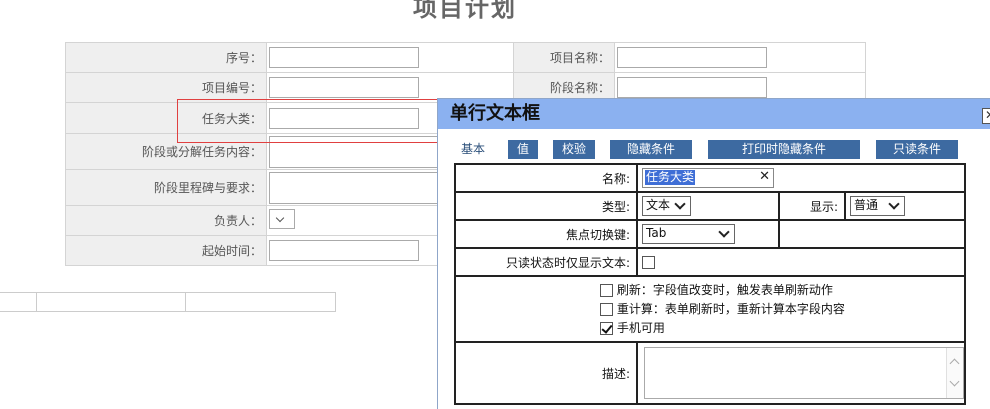  Describe the element at coordinates (166, 87) in the screenshot. I see `form-label-project-no: 项目编号：` at that location.